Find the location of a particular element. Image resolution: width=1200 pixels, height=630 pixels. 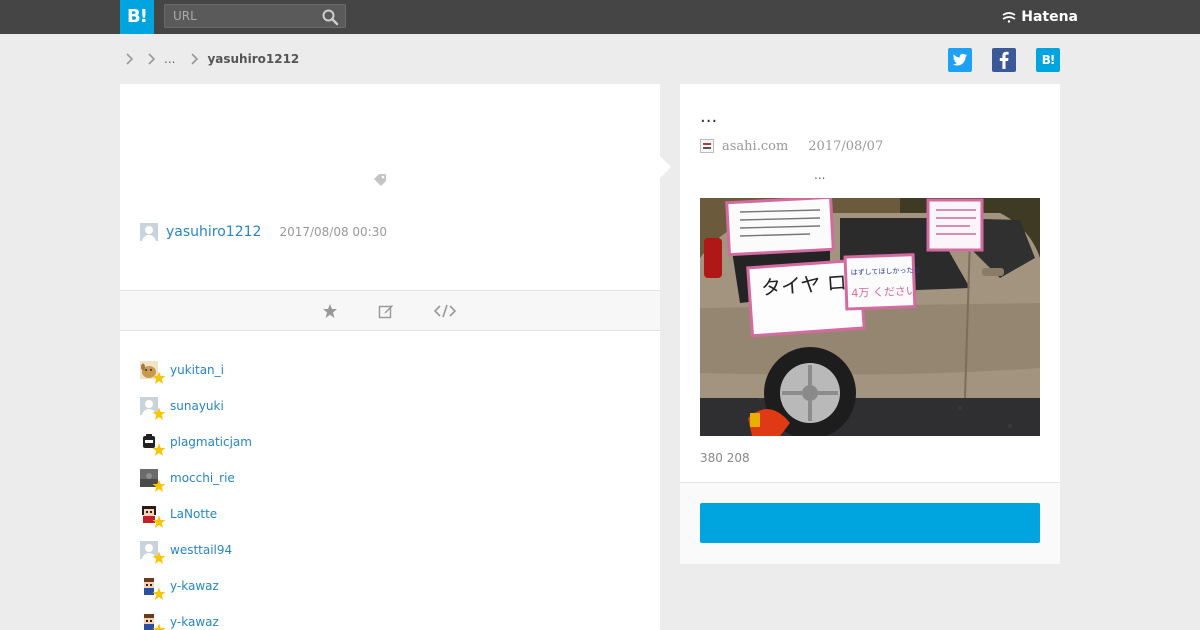

star-user-link: yukitan_i is located at coordinates (197, 370).